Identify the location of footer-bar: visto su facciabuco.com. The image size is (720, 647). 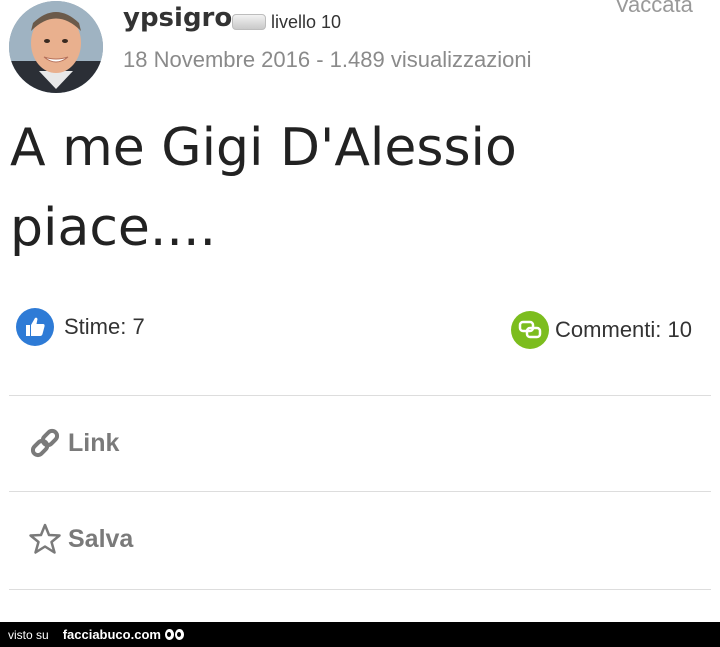
(360, 634).